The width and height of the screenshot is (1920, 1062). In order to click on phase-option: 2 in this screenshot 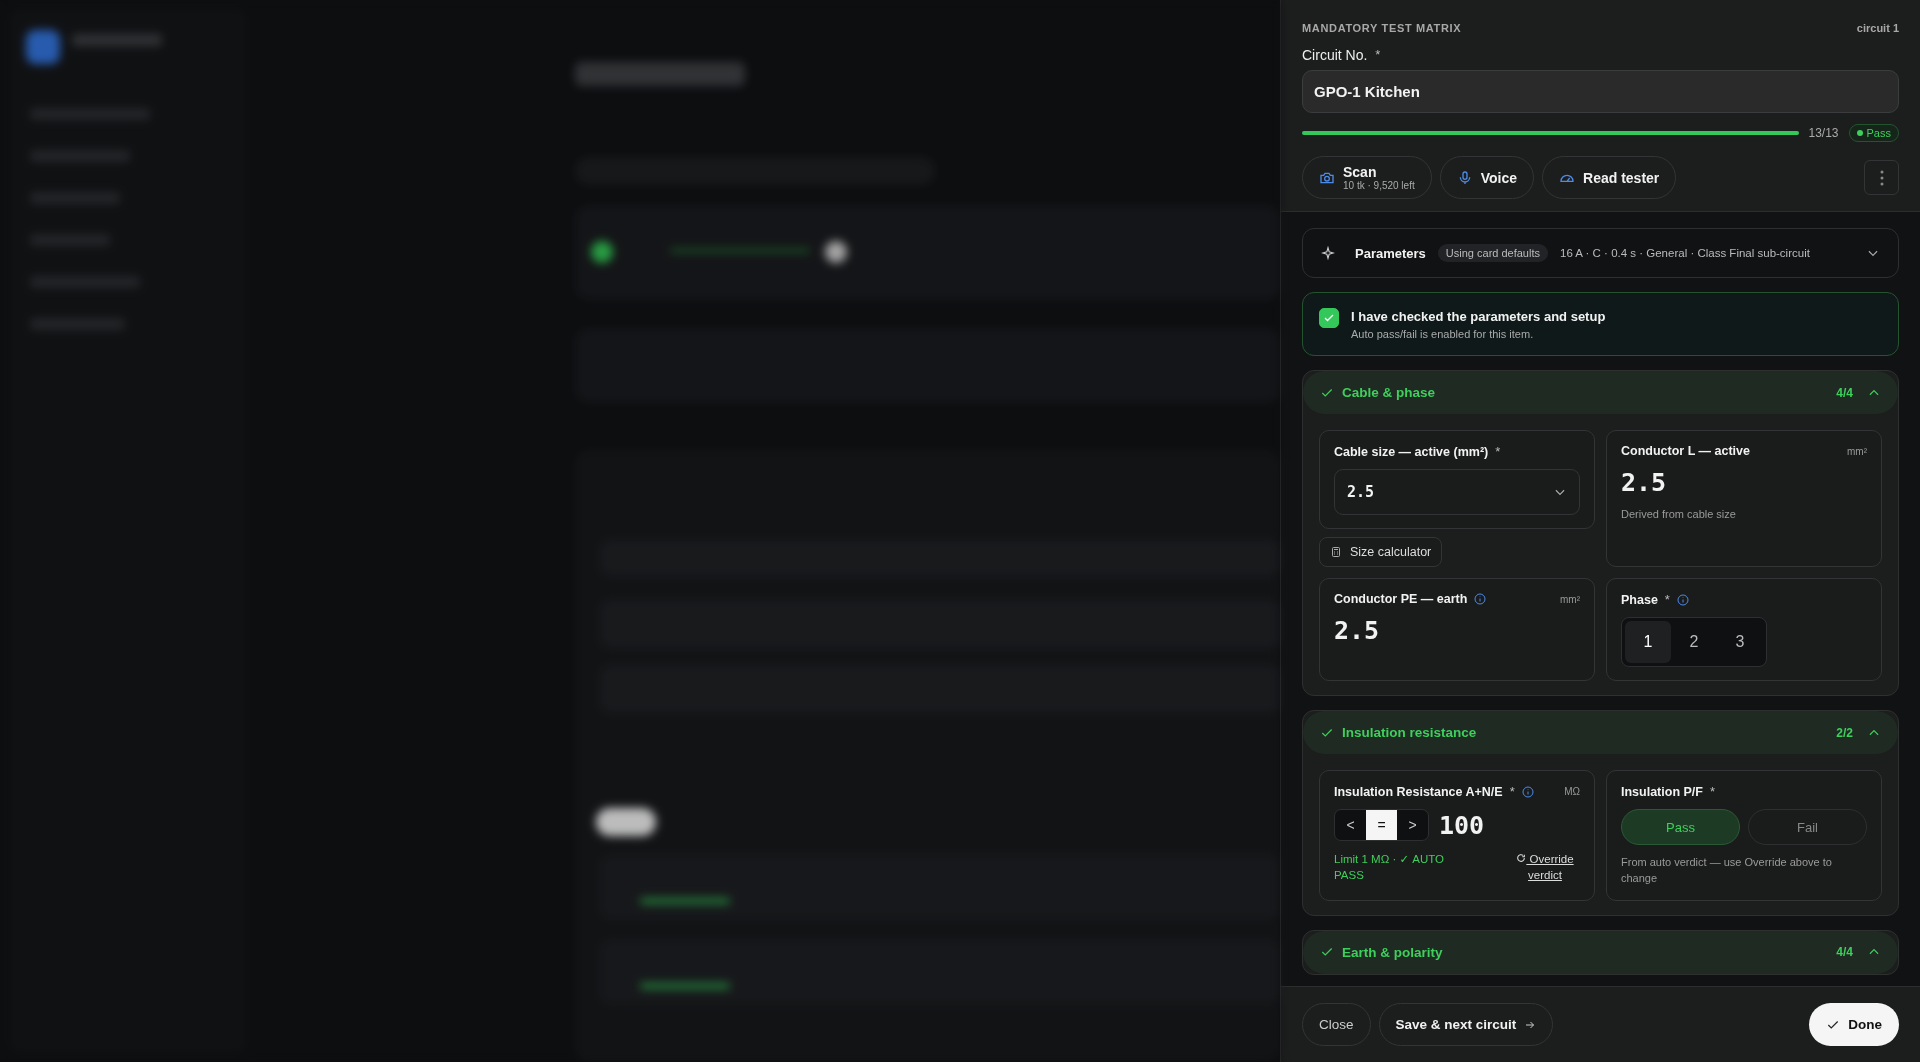, I will do `click(1694, 642)`.